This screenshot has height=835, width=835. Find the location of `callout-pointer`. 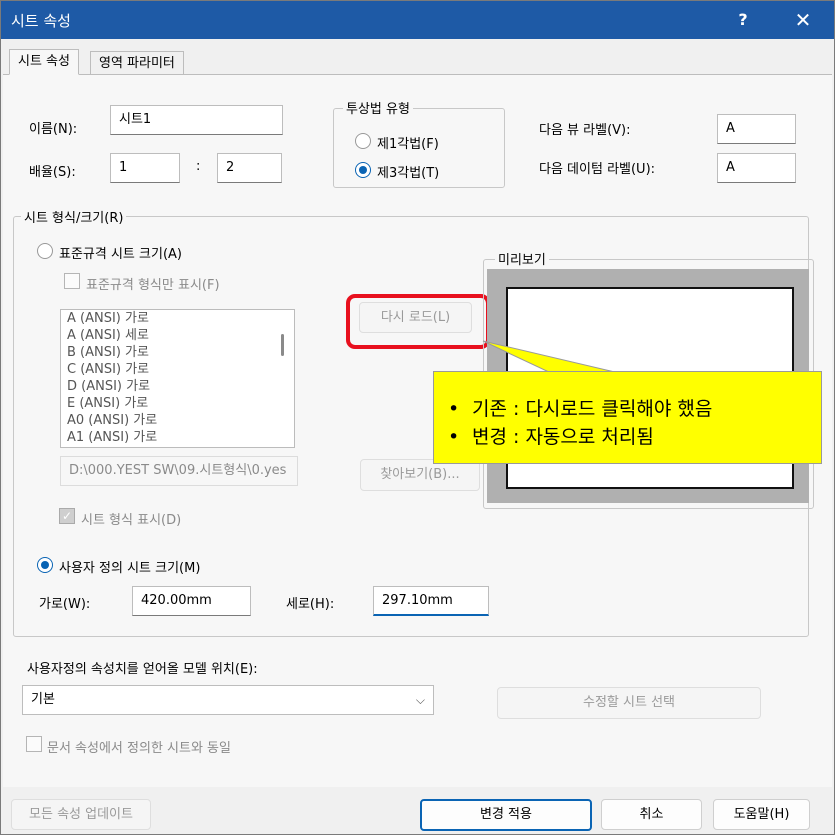

callout-pointer is located at coordinates (551, 357).